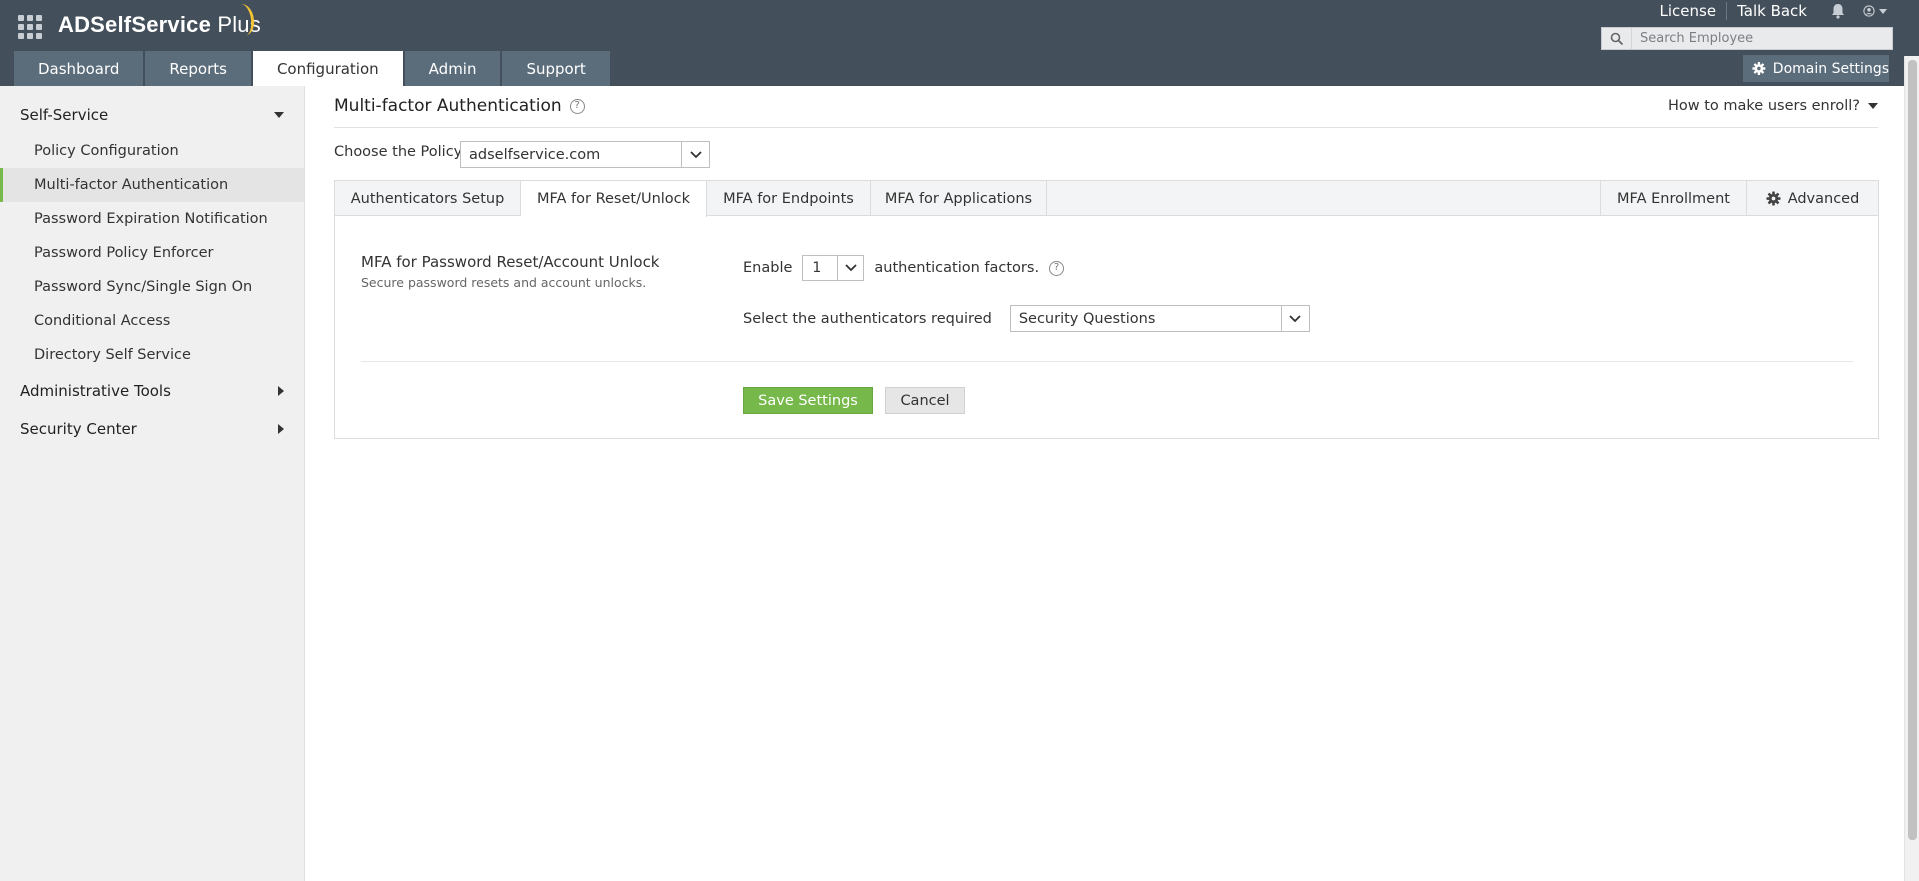 This screenshot has width=1919, height=881. What do you see at coordinates (135, 24) in the screenshot?
I see `brand-name: ADSelfService` at bounding box center [135, 24].